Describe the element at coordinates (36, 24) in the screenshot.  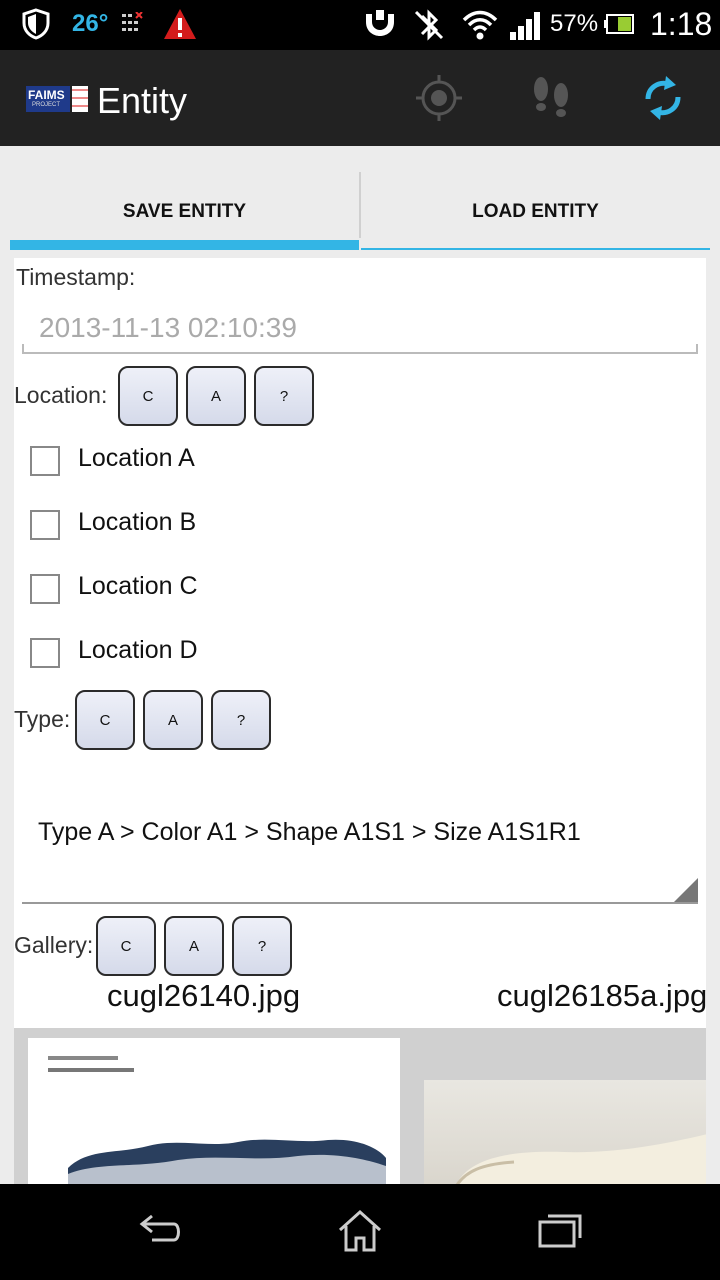
I see `shield-icon` at that location.